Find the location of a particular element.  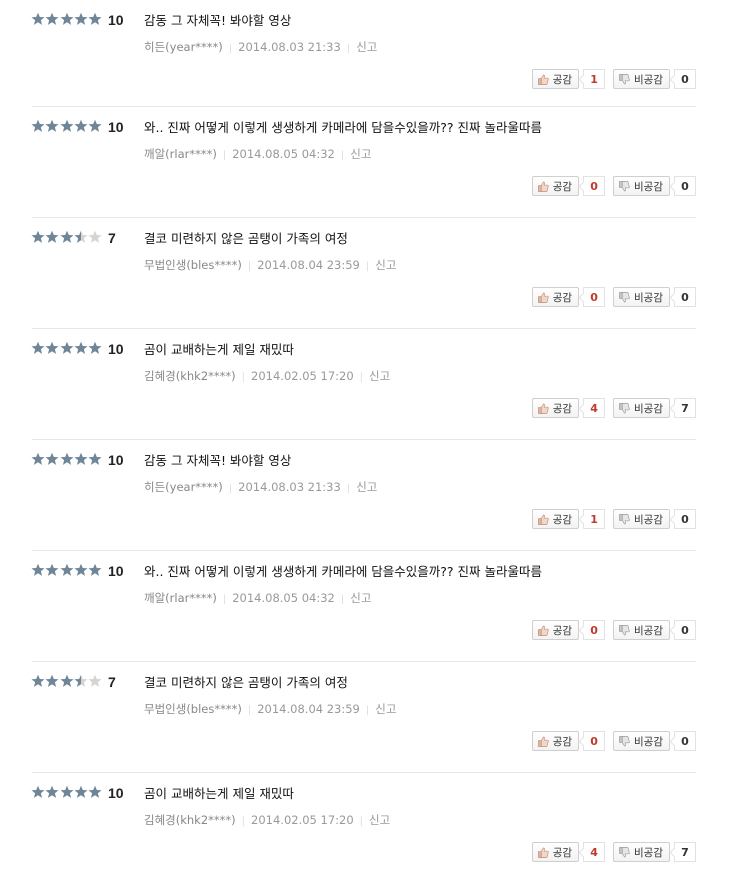

vote-actions: 공감 4 비공감 7 is located at coordinates (613, 852).